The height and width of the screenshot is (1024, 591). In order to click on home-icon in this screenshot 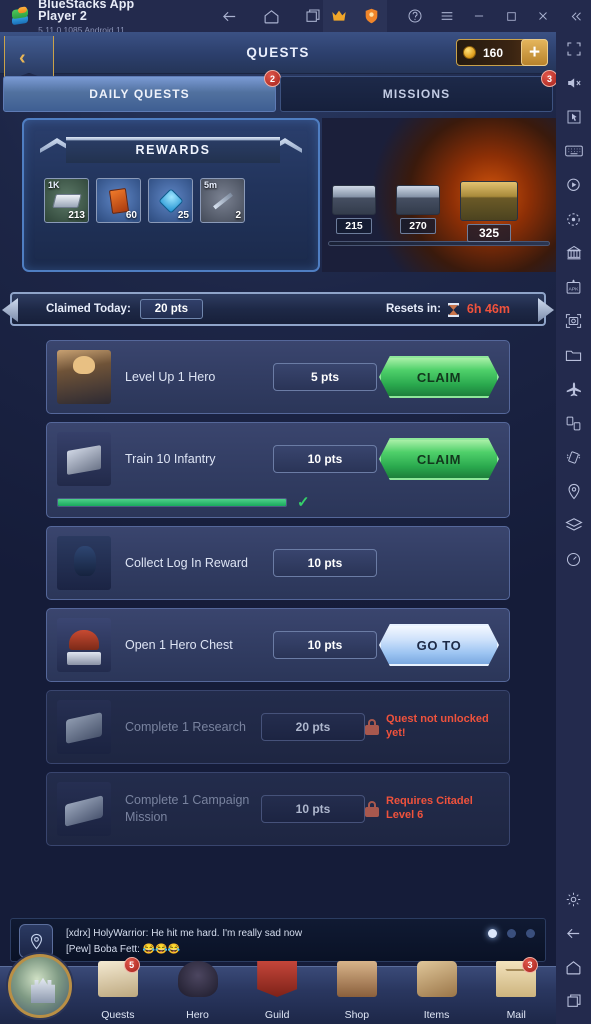, I will do `click(271, 16)`.